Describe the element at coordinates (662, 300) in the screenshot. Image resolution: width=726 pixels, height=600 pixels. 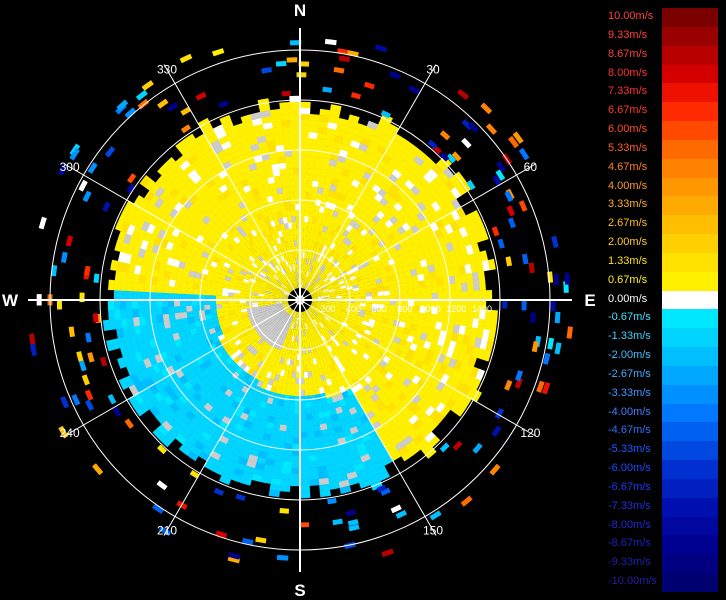
I see `legend-entry: 0.00m/s` at that location.